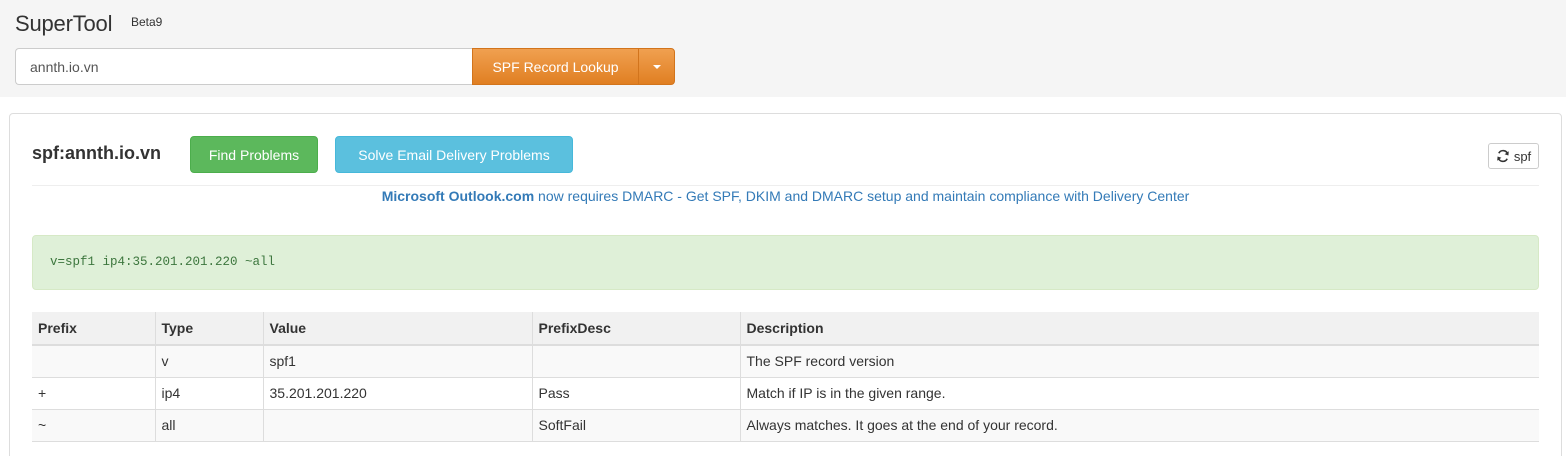  Describe the element at coordinates (1139, 329) in the screenshot. I see `column-header: Description` at that location.